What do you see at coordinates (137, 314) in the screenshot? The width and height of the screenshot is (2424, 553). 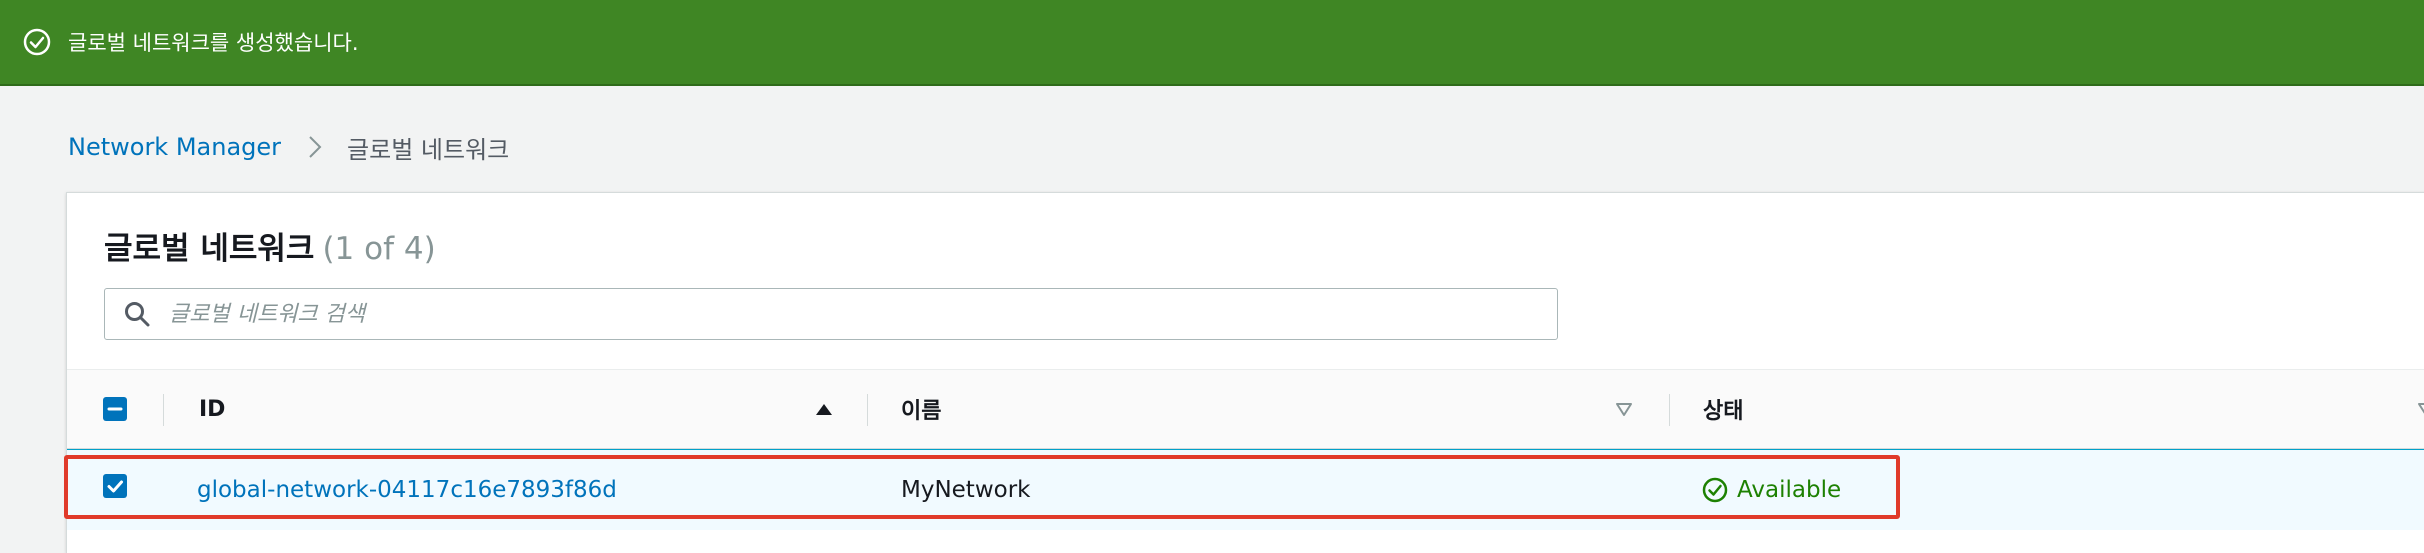 I see `search-icon` at bounding box center [137, 314].